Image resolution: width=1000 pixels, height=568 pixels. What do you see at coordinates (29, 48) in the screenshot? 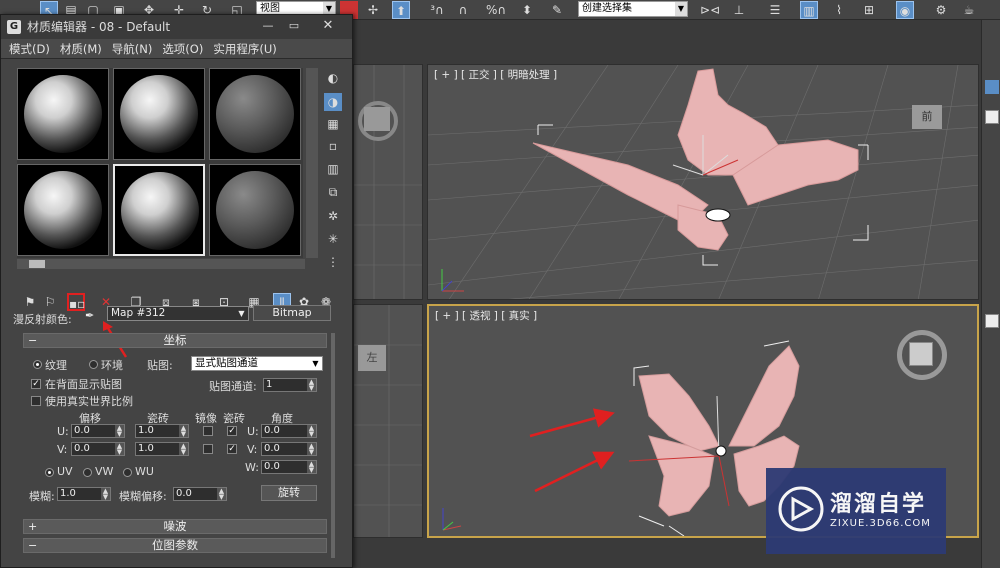
I see `menu-mode: 模式(D)` at bounding box center [29, 48].